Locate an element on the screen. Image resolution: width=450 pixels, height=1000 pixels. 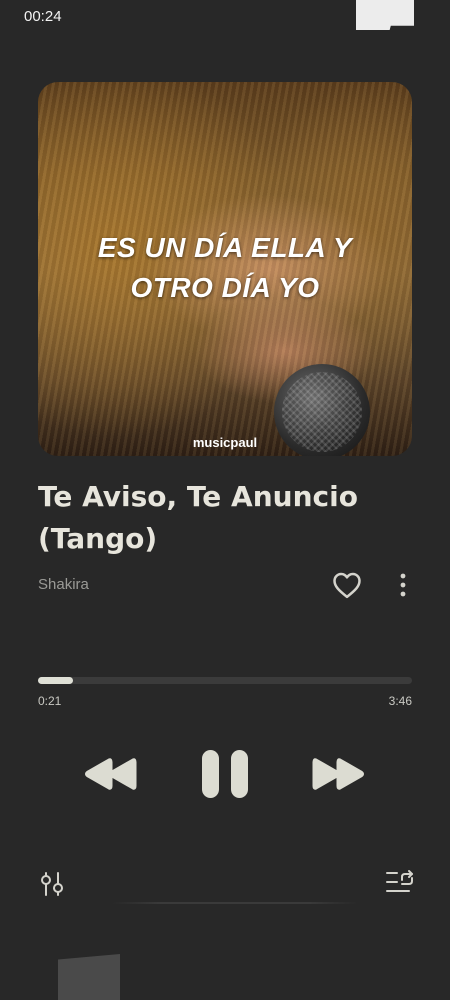
heart-outline-icon is located at coordinates (347, 585).